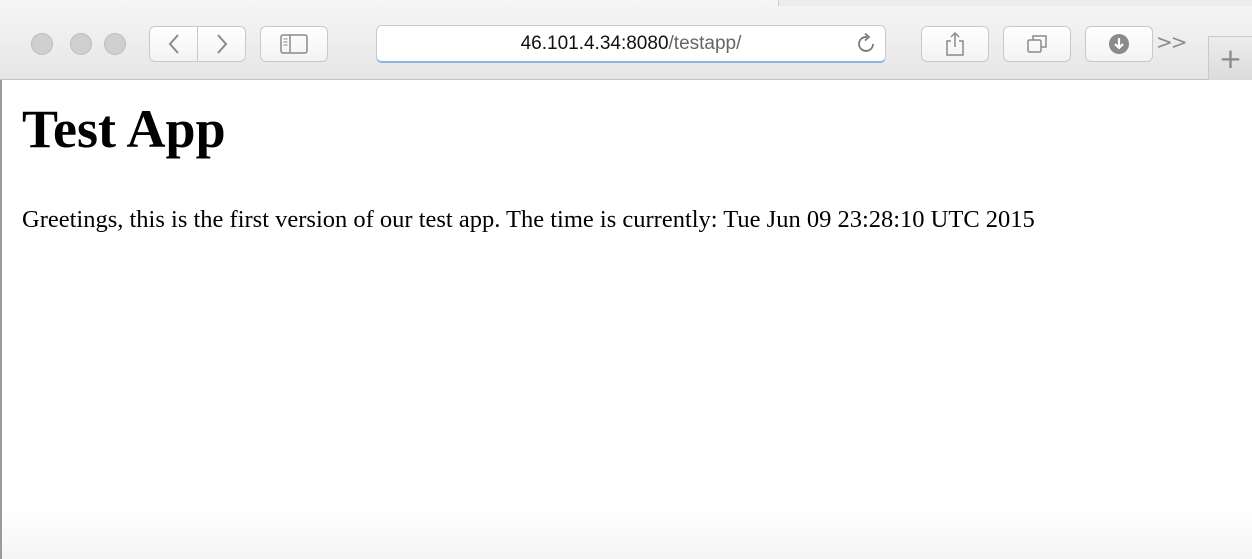 The width and height of the screenshot is (1252, 559). What do you see at coordinates (594, 43) in the screenshot?
I see `address-host: 46.101.4.34:8080` at bounding box center [594, 43].